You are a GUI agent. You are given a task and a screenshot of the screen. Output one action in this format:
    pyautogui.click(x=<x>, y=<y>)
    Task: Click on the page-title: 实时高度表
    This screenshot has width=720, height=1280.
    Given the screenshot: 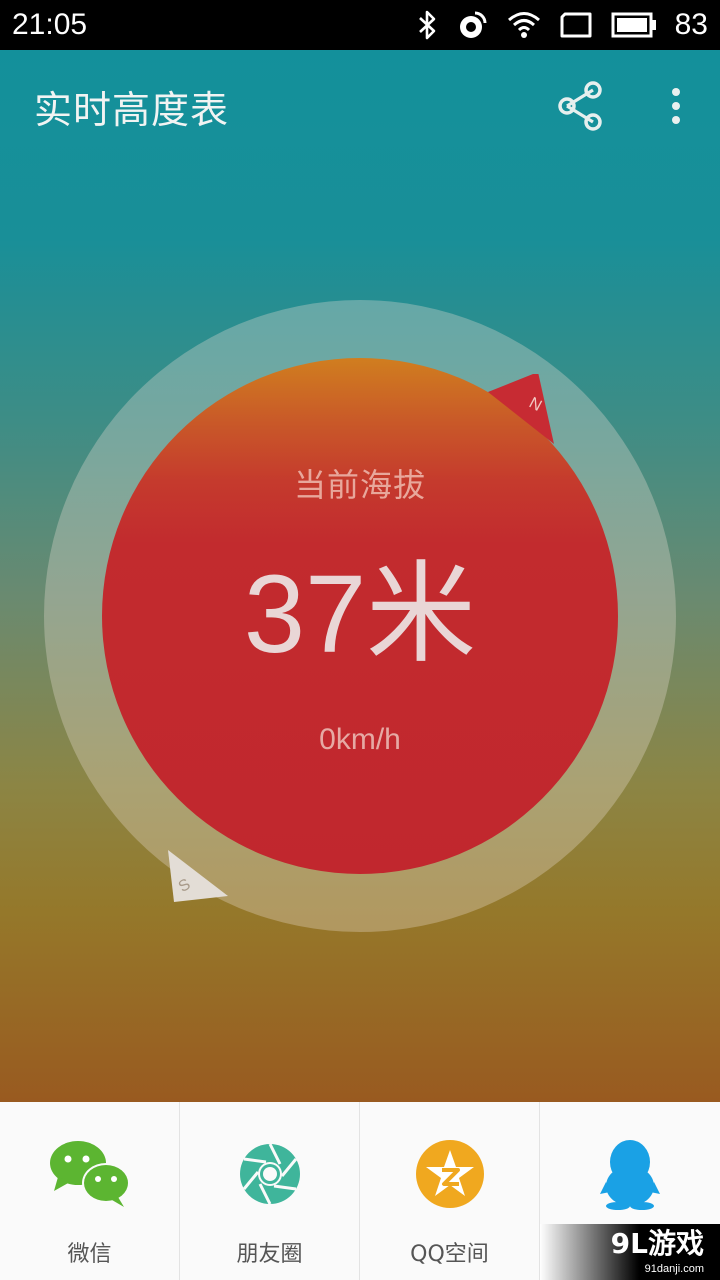 What is the action you would take?
    pyautogui.click(x=132, y=109)
    